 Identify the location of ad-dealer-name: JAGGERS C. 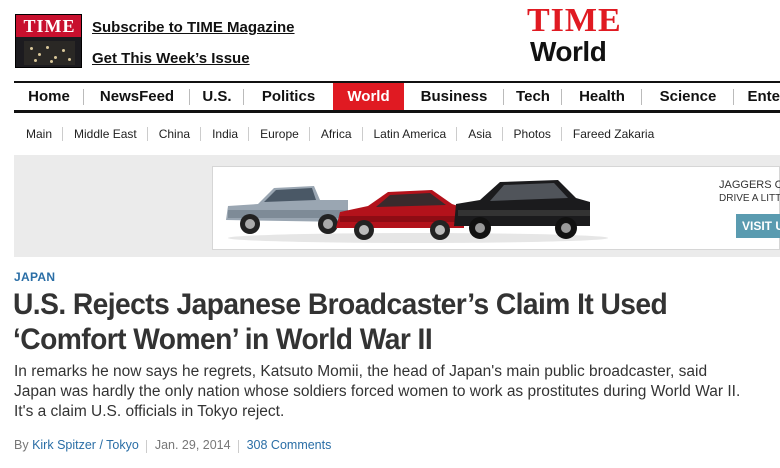
(749, 185).